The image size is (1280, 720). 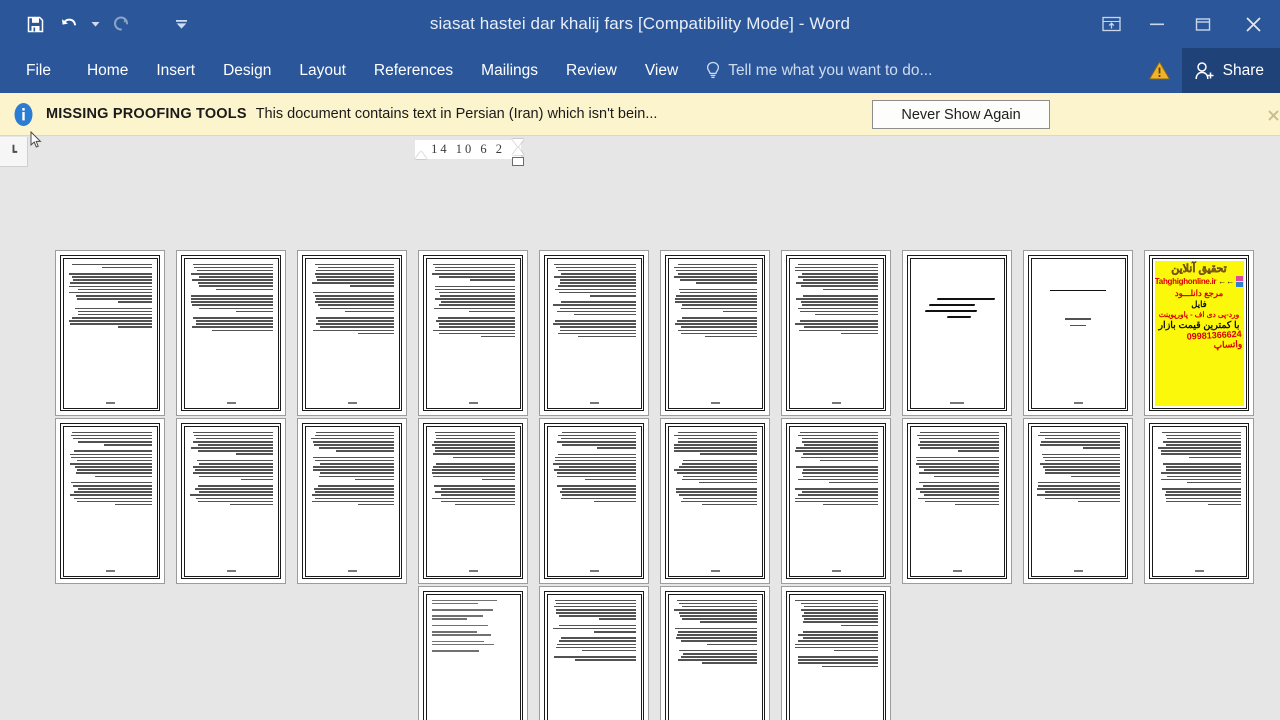 What do you see at coordinates (35, 24) in the screenshot?
I see `save-button` at bounding box center [35, 24].